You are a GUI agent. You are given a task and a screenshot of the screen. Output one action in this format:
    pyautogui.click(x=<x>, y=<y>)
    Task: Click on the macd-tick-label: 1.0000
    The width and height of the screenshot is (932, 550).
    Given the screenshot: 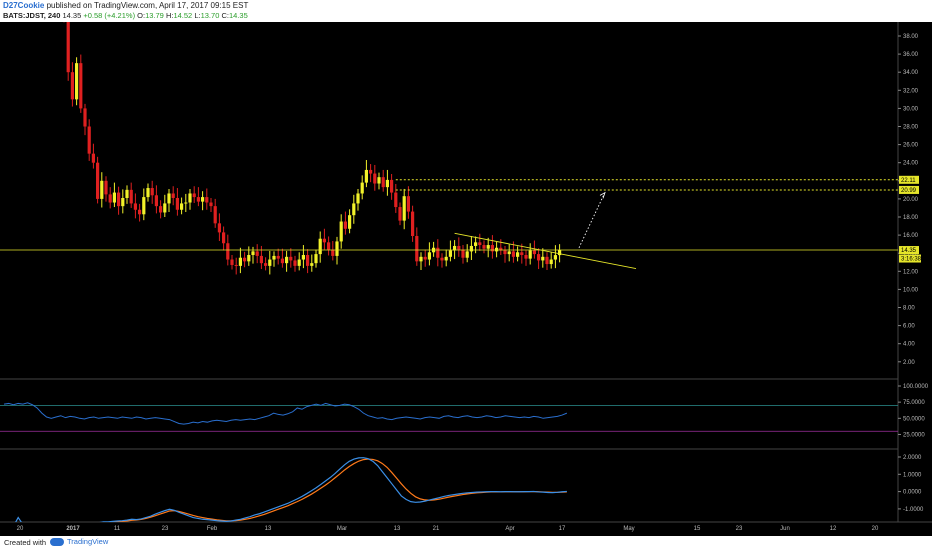 What is the action you would take?
    pyautogui.click(x=912, y=475)
    